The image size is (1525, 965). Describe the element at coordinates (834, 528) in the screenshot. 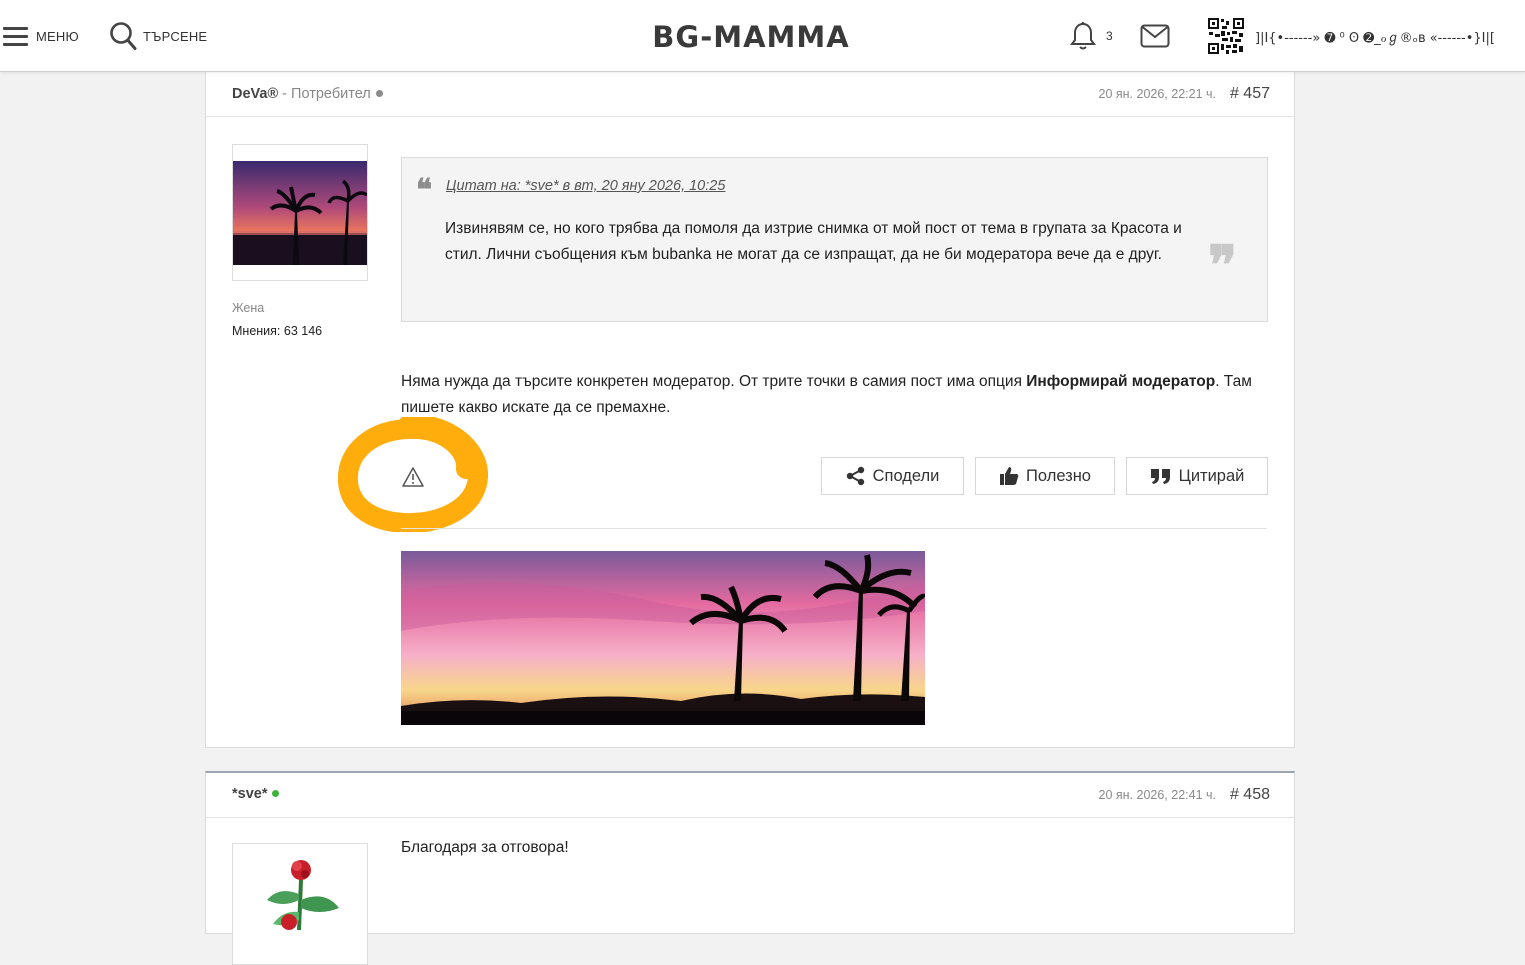

I see `post-divider` at that location.